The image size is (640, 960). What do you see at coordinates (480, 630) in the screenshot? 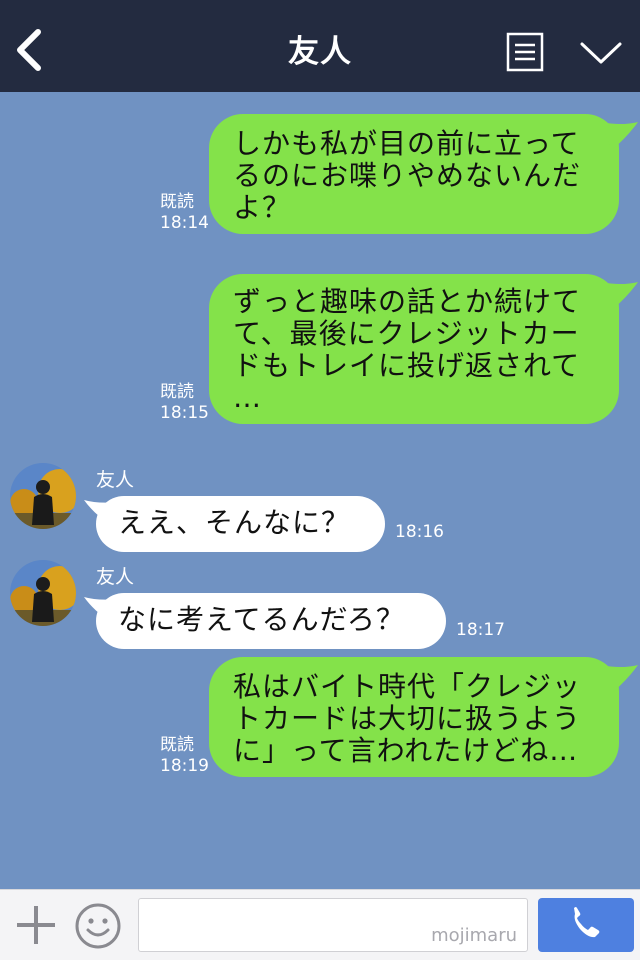
I see `message-time: 18:17` at bounding box center [480, 630].